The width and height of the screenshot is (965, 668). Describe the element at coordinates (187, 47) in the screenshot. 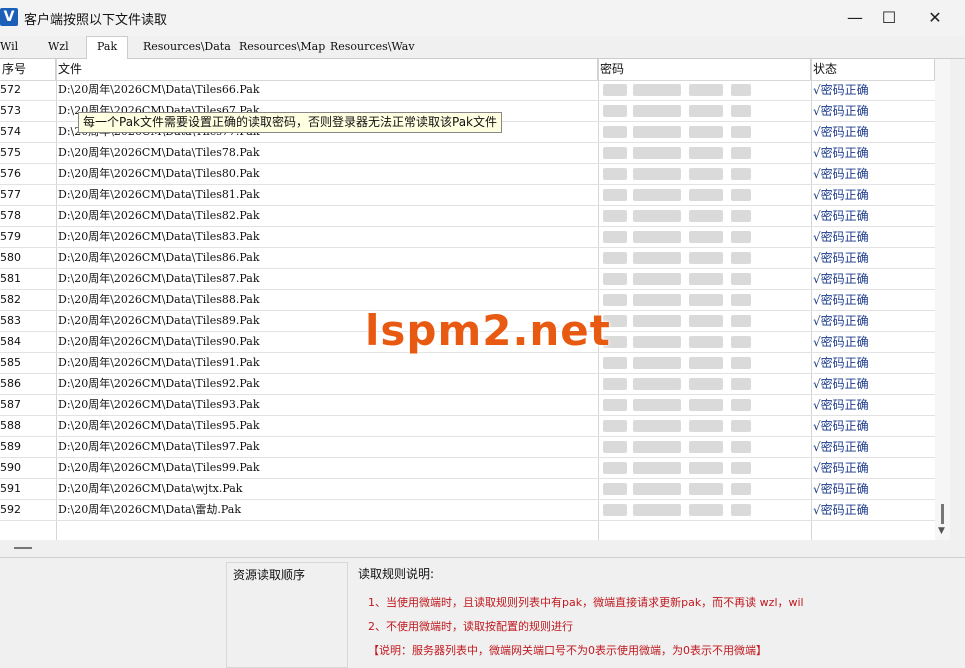

I see `tab-resources-data: Resources\Data` at that location.